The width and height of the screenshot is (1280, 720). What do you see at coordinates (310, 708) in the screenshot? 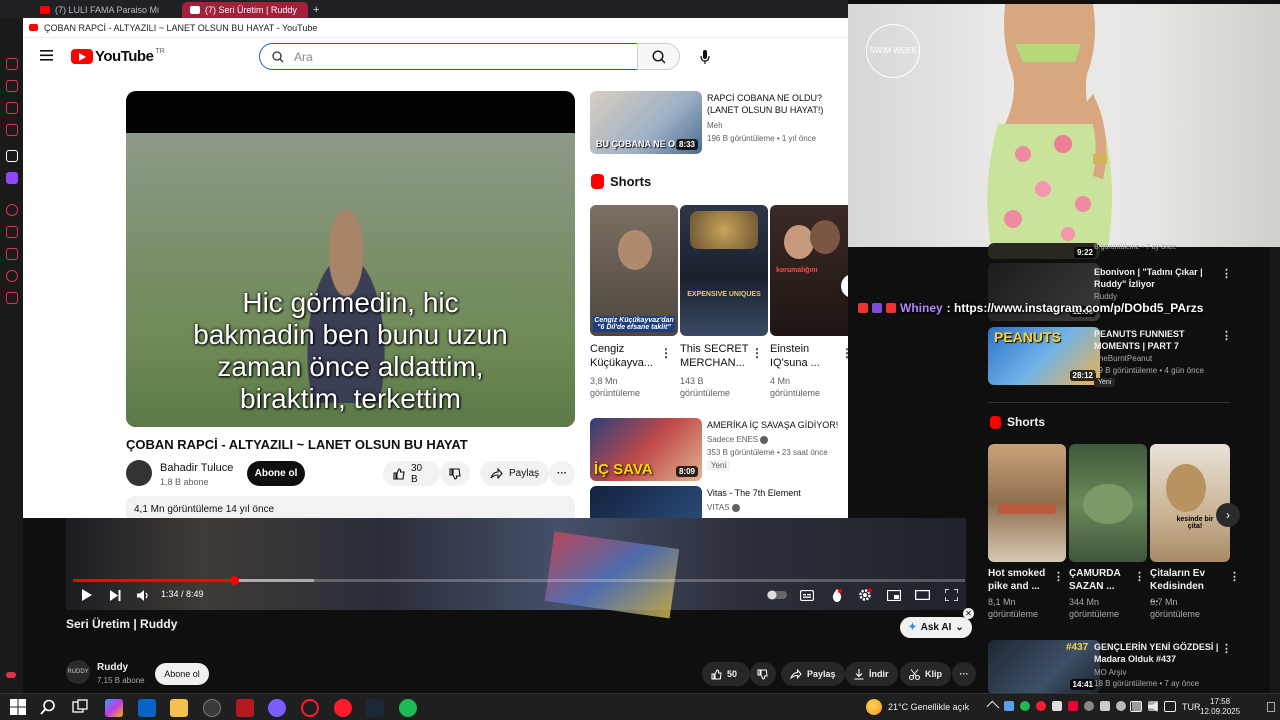
I see `opera-gx-icon` at bounding box center [310, 708].